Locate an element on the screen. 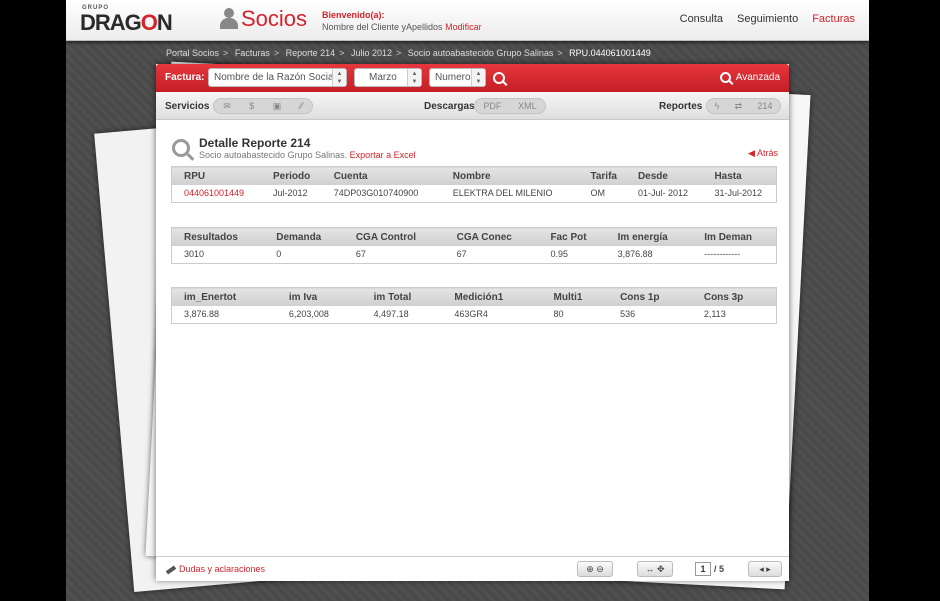 This screenshot has height=601, width=940. prev-page-icon: ◂ is located at coordinates (761, 569).